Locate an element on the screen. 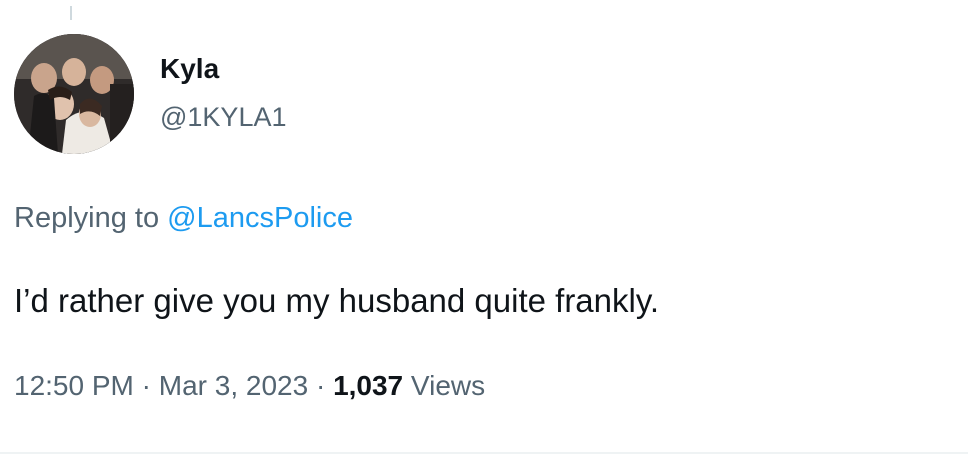  tweet-time-link: 12:50 PM is located at coordinates (74, 385).